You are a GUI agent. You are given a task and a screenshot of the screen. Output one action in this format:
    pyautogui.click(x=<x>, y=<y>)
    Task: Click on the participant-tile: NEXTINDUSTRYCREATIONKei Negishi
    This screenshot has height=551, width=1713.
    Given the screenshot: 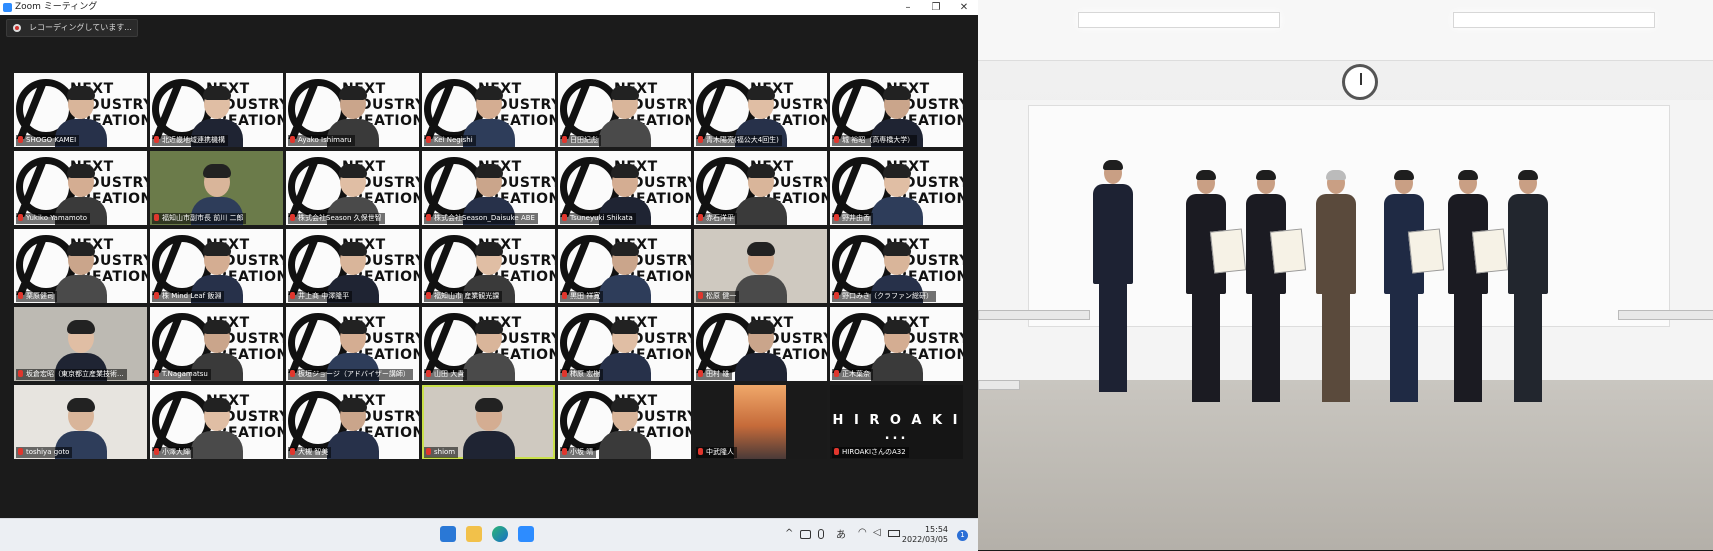 What is the action you would take?
    pyautogui.click(x=488, y=110)
    